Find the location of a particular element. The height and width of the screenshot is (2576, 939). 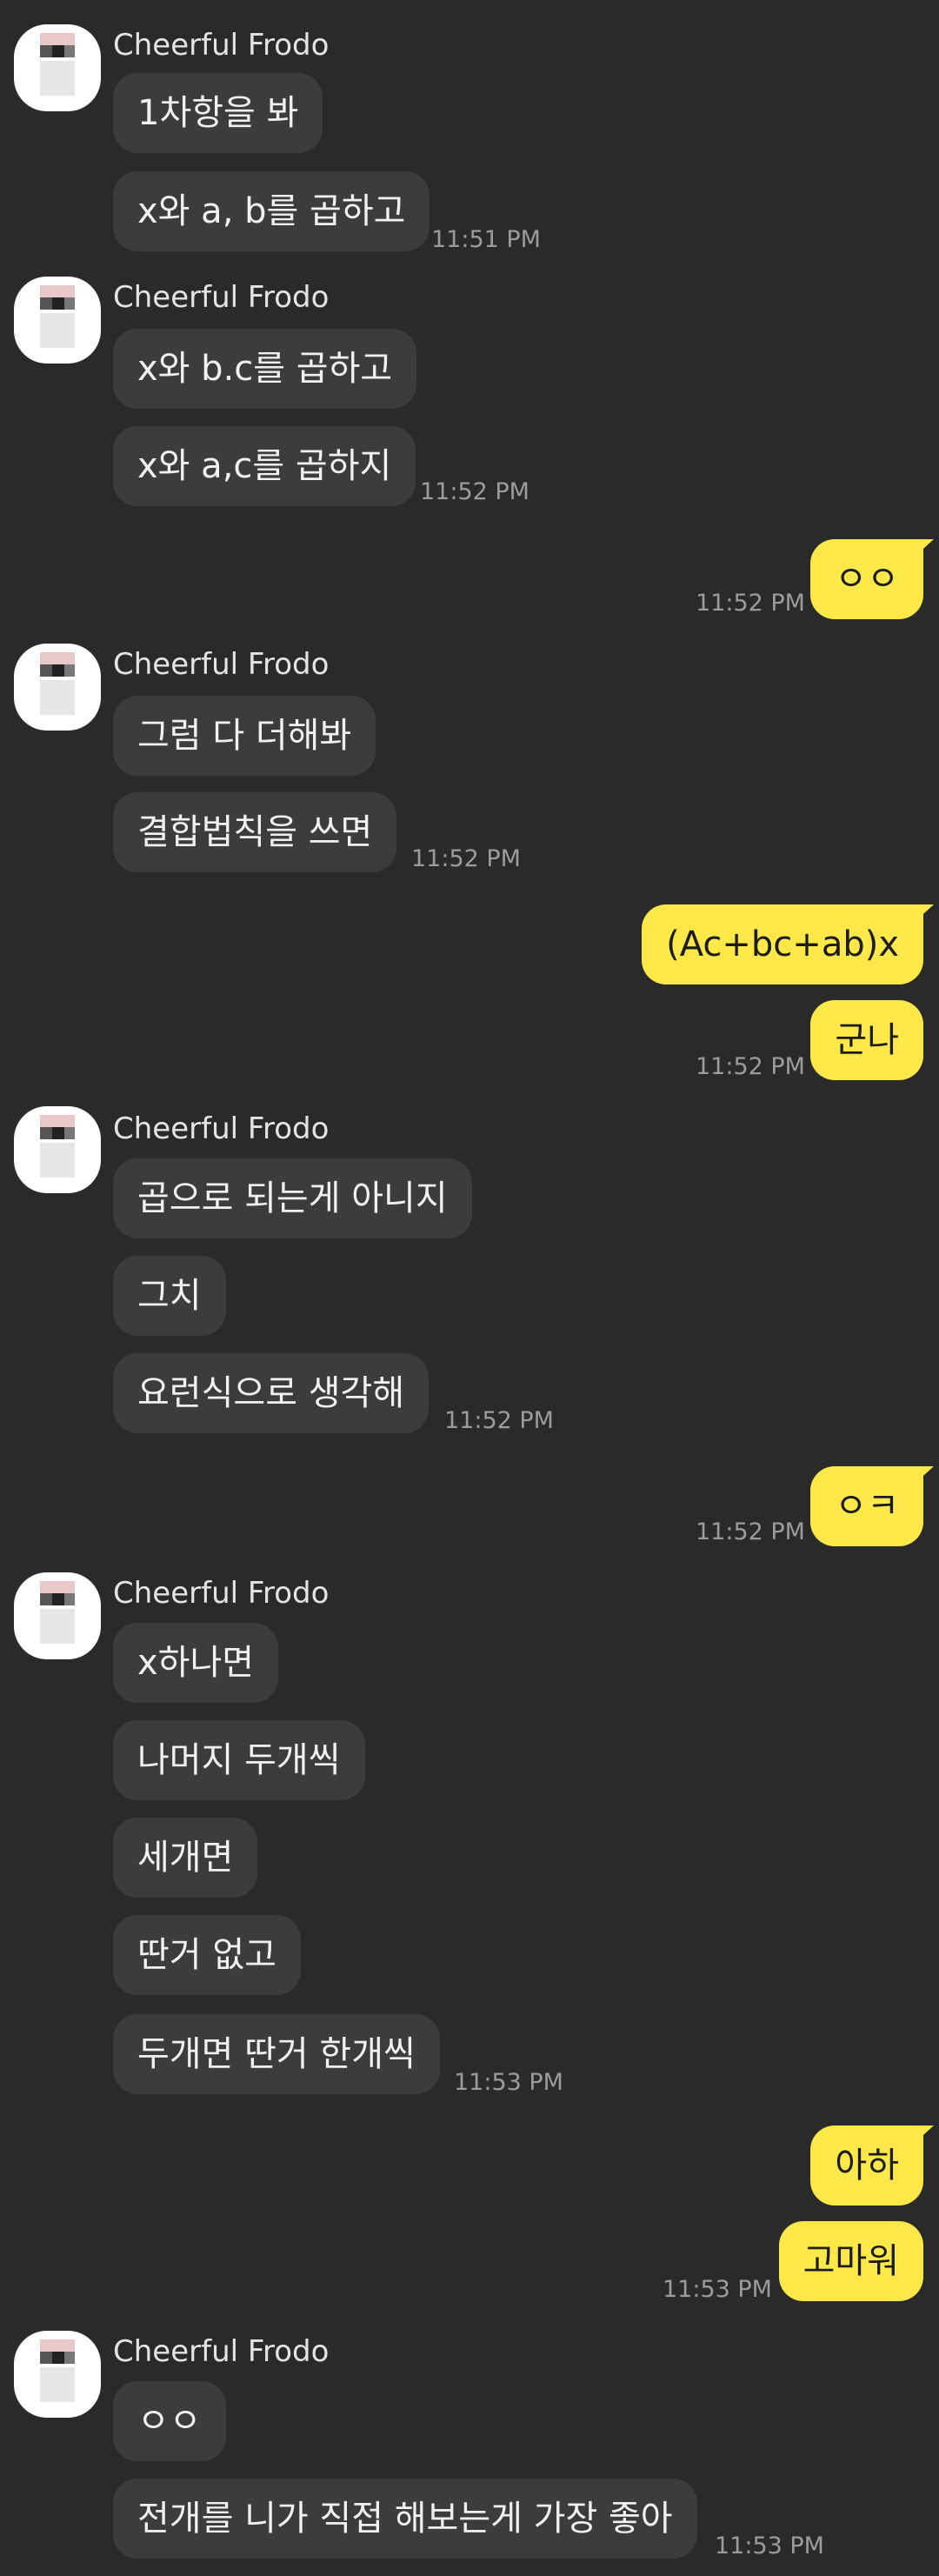

message-timestamp: 11:51 PM is located at coordinates (486, 239).